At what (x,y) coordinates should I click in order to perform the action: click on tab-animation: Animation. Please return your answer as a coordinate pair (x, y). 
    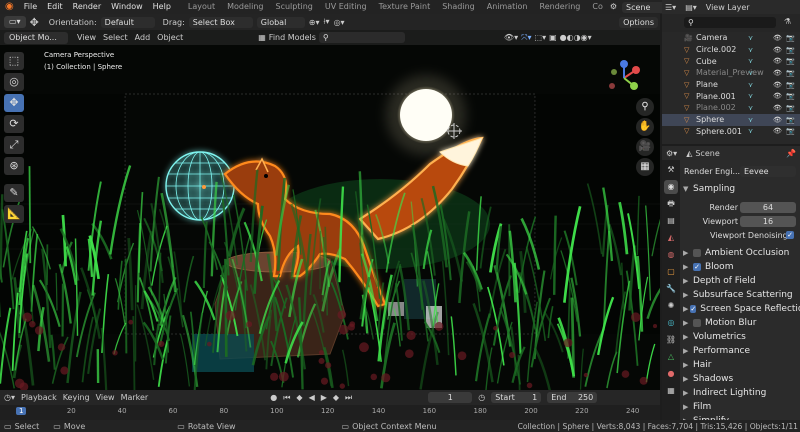
    Looking at the image, I should click on (507, 7).